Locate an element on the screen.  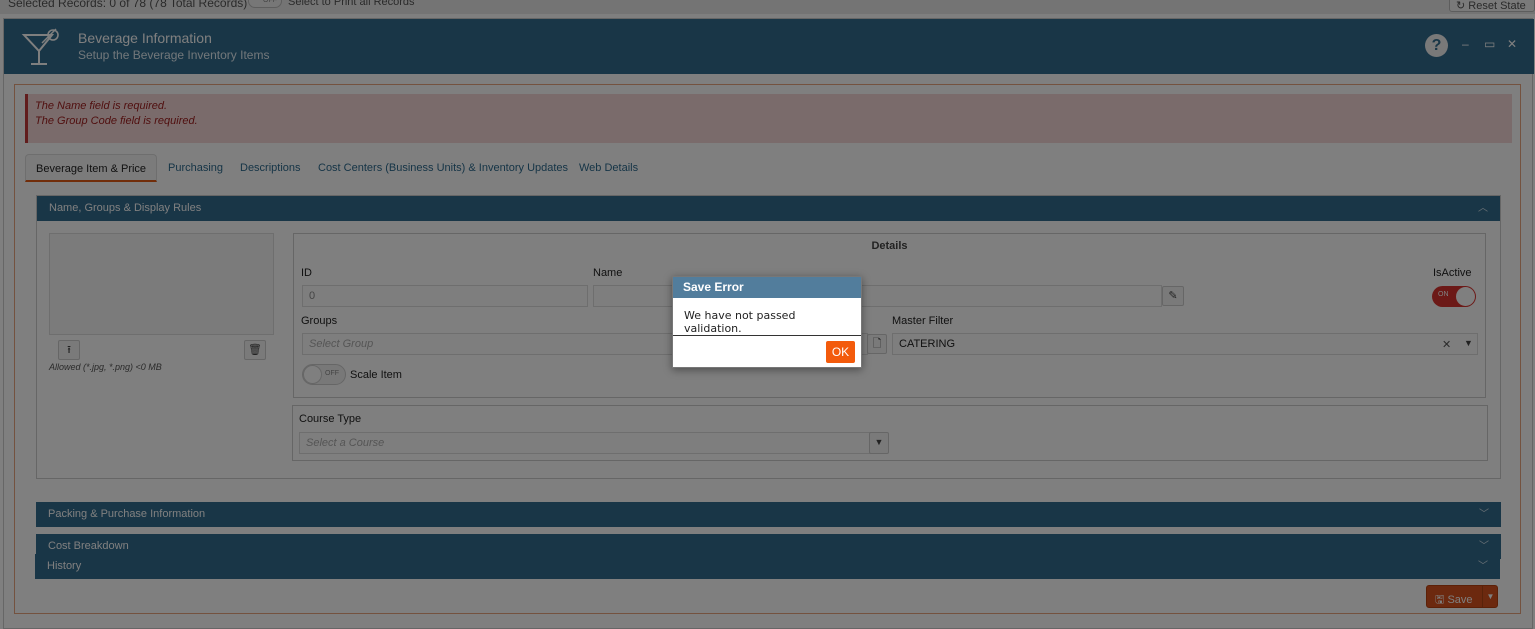
dialog-message: We have not passed validation. is located at coordinates (740, 322).